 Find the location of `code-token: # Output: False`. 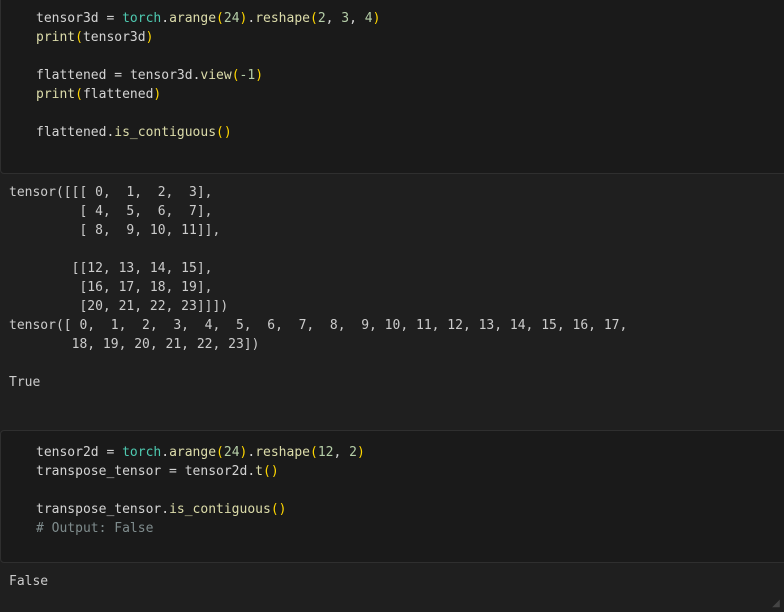

code-token: # Output: False is located at coordinates (95, 528).